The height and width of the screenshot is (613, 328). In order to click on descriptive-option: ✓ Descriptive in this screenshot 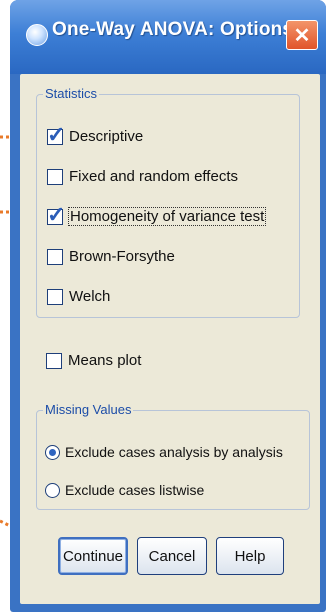, I will do `click(95, 134)`.